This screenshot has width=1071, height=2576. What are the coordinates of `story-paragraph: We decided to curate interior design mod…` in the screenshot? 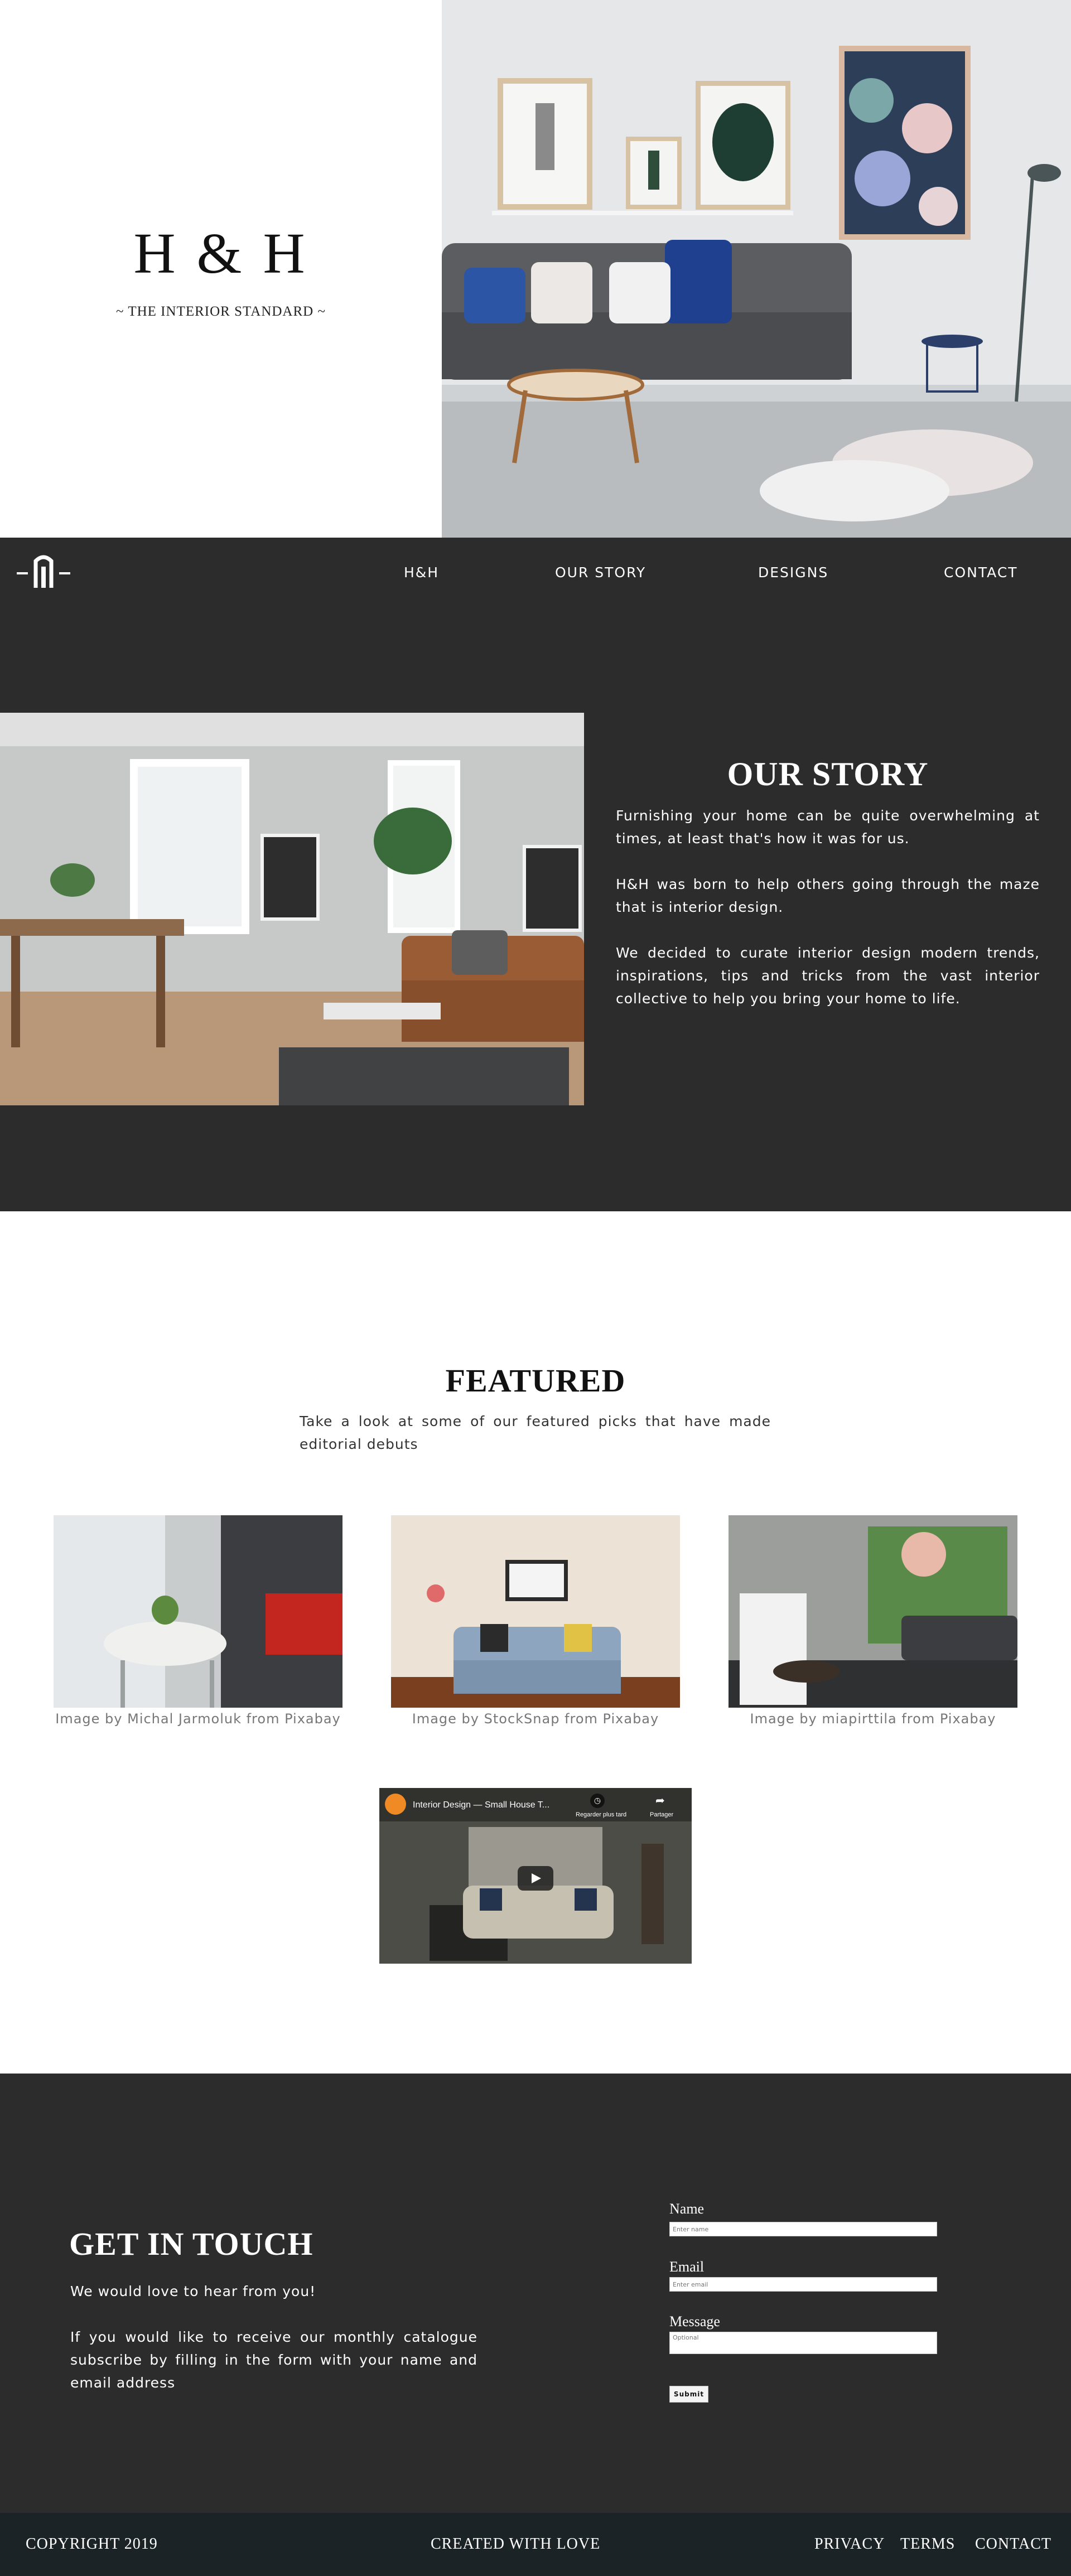 It's located at (828, 976).